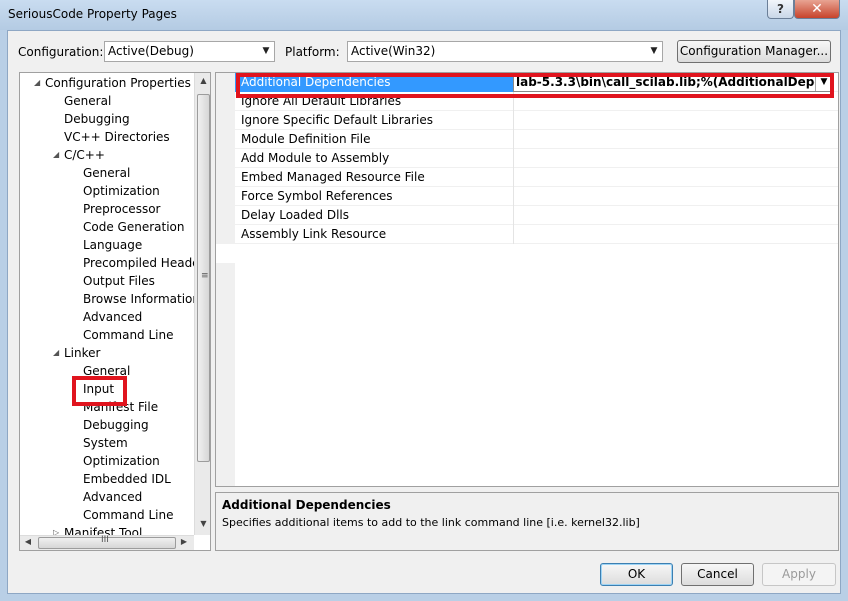  I want to click on platform-label: Platform:, so click(312, 52).